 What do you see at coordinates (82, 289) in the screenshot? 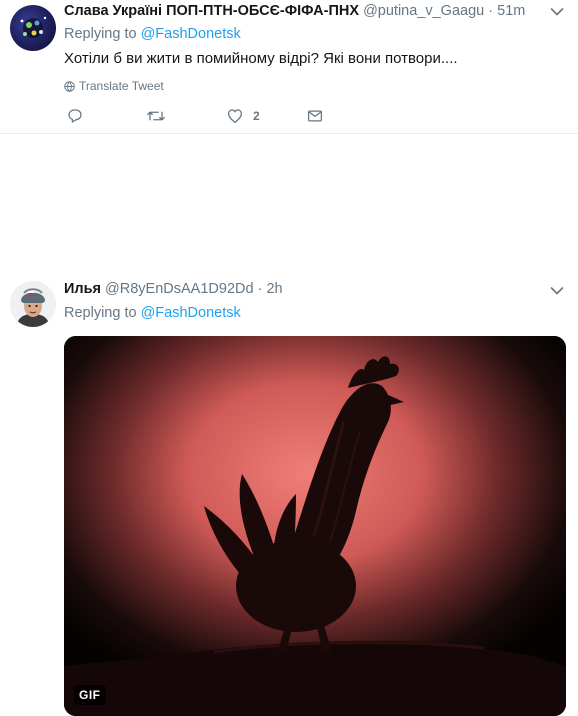
I see `display-name: Илья` at bounding box center [82, 289].